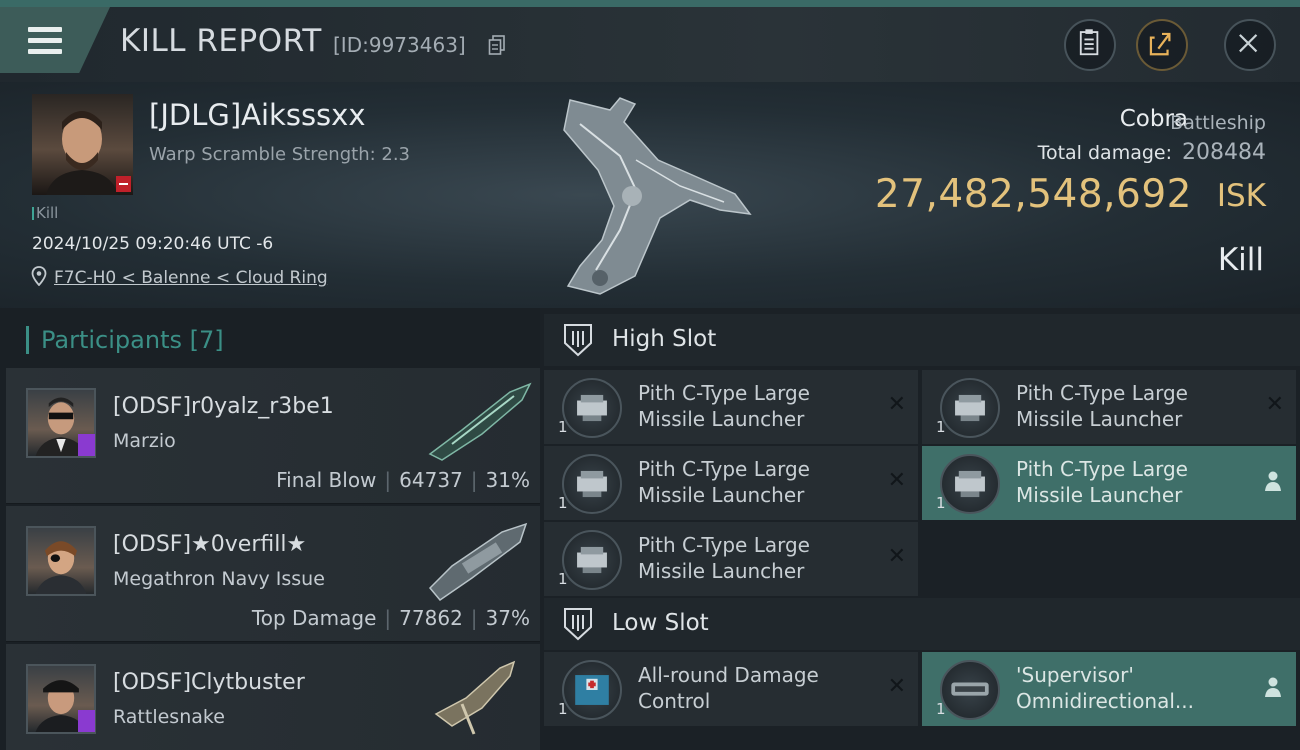 The height and width of the screenshot is (750, 1300). Describe the element at coordinates (153, 244) in the screenshot. I see `kill-timestamp: 2024/10/25 09:20:46 UTC -6` at that location.